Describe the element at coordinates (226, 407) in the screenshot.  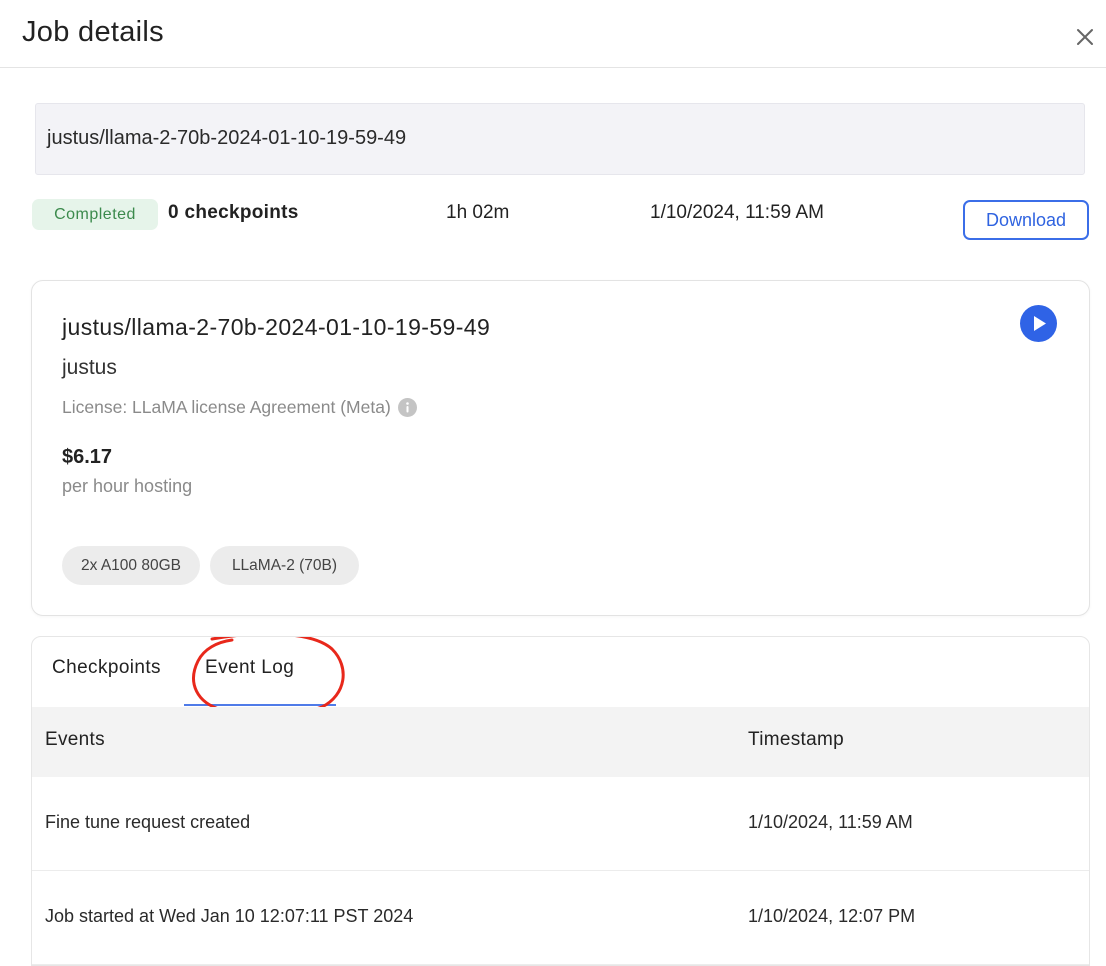
I see `license-text: License: LLaMA license Agreement (Meta)` at that location.